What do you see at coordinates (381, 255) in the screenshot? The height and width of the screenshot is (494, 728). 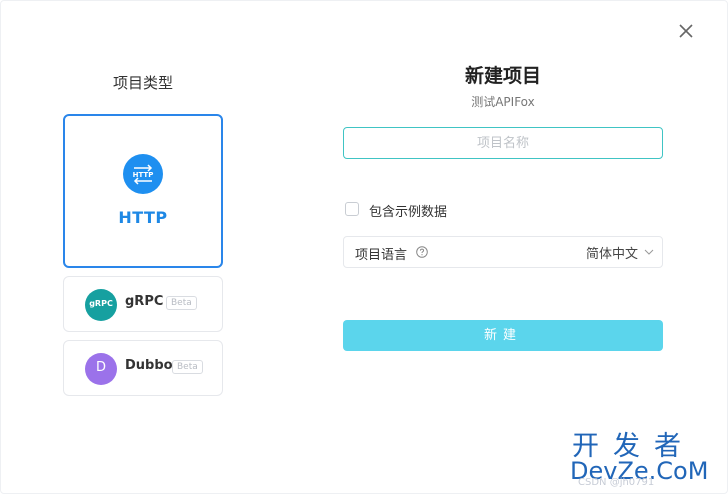 I see `project-language-label: 项目语言` at bounding box center [381, 255].